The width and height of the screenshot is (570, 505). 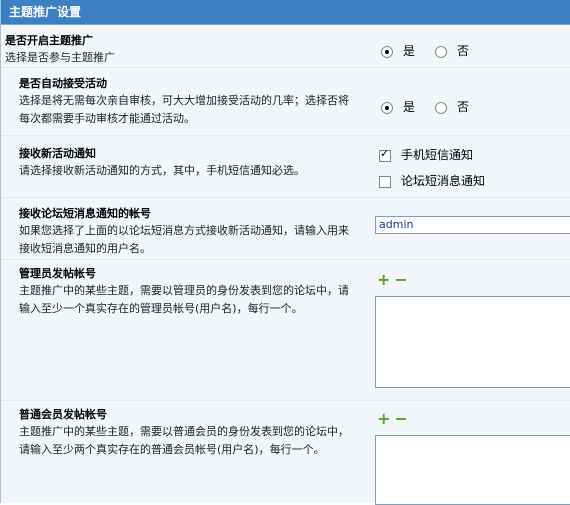 What do you see at coordinates (426, 154) in the screenshot?
I see `sms-notify-checkbox: 手机短信通知` at bounding box center [426, 154].